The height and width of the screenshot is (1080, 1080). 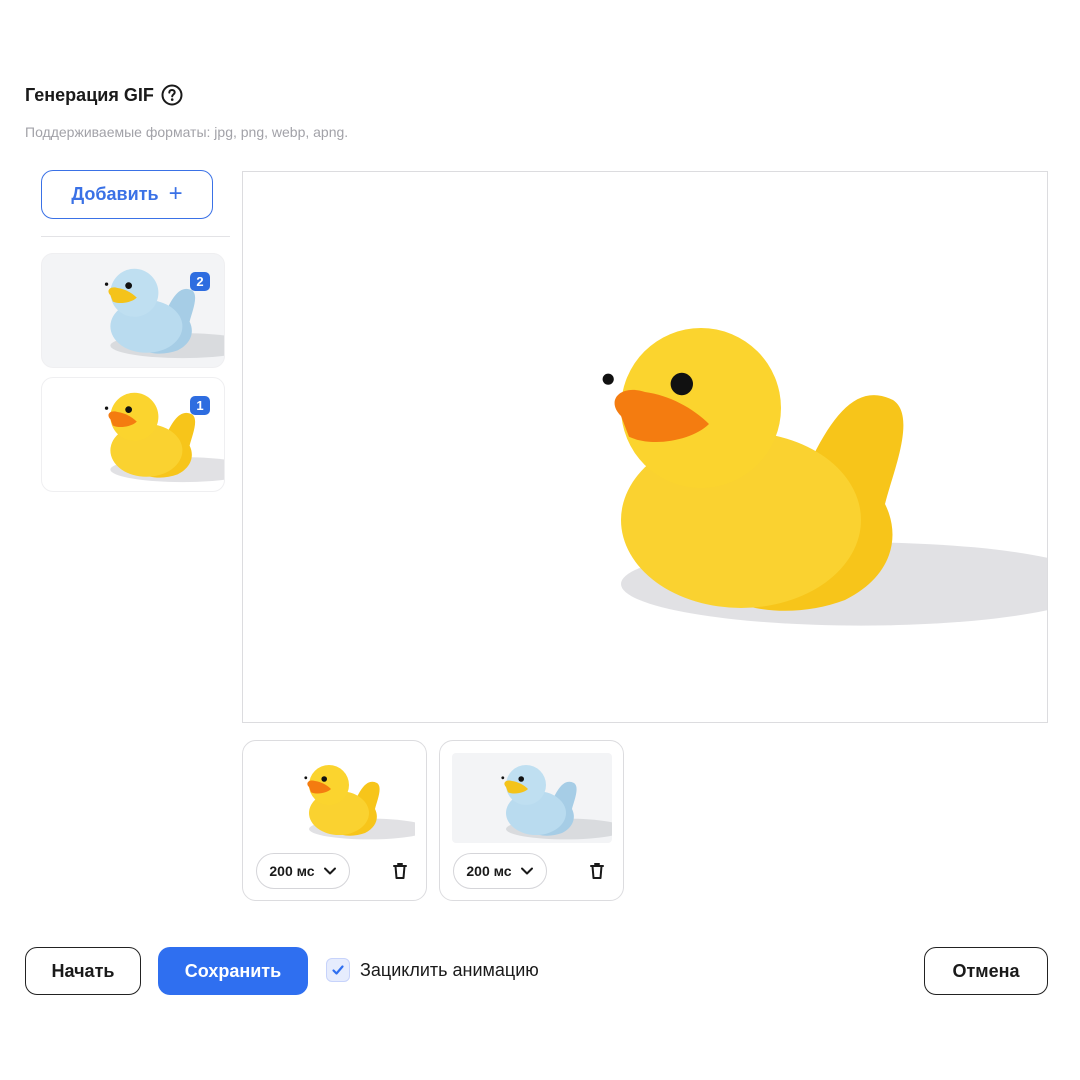 I want to click on loop-animation-checkbox: Зациклить анимацию, so click(x=432, y=970).